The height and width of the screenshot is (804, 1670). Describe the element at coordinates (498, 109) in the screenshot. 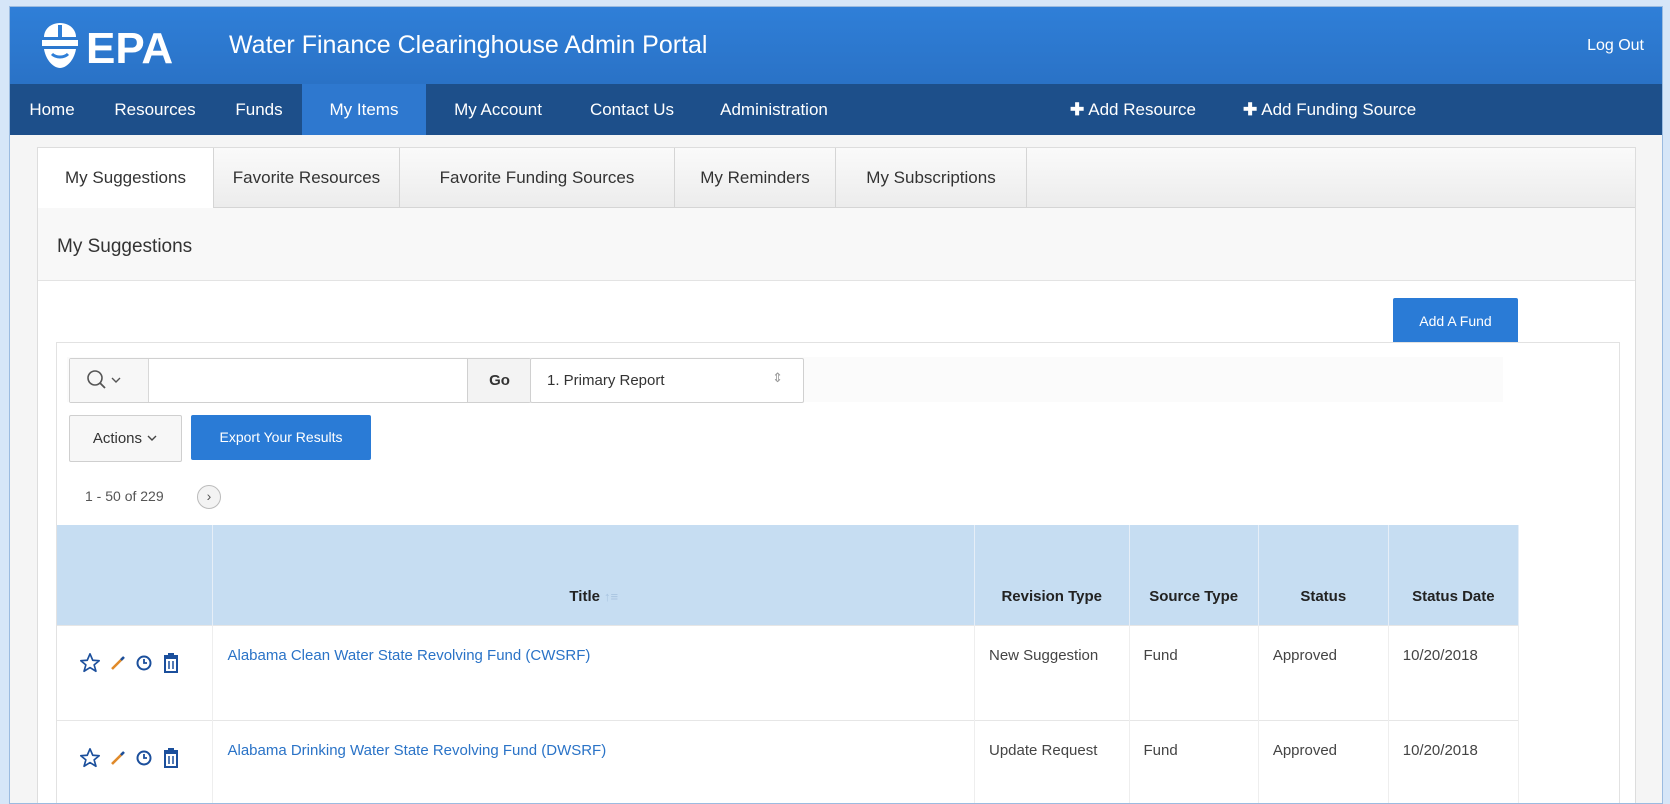

I see `nav-my-account: My Account` at that location.